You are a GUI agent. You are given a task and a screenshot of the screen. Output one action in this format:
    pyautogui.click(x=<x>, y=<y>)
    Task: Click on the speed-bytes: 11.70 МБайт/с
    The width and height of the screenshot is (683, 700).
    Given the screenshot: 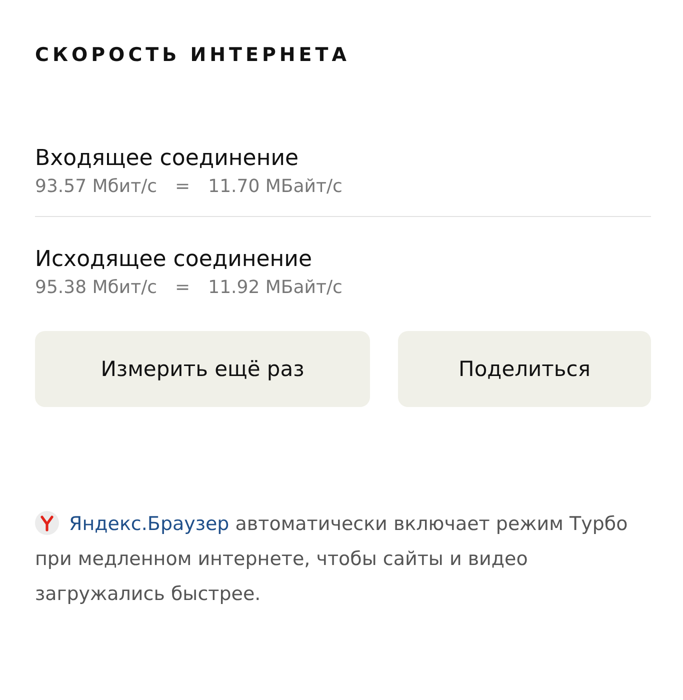 What is the action you would take?
    pyautogui.click(x=275, y=187)
    